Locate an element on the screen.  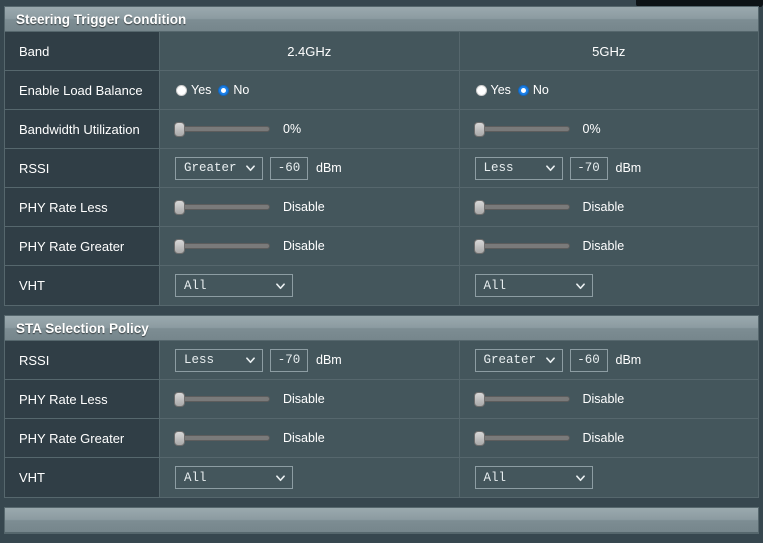
band-name: 5GHz is located at coordinates (609, 51).